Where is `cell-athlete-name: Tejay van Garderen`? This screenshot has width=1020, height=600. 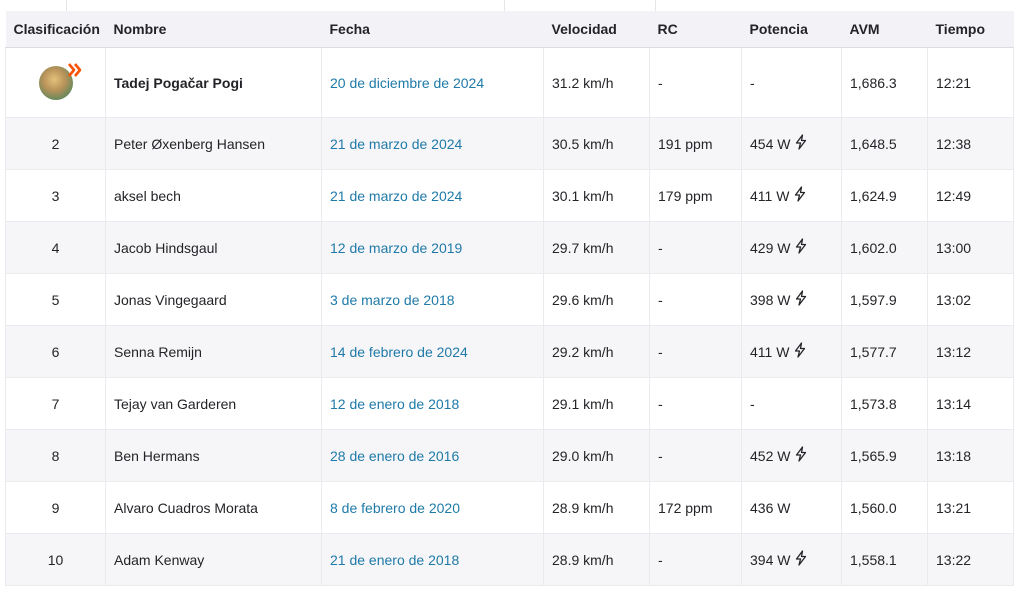 cell-athlete-name: Tejay van Garderen is located at coordinates (213, 403).